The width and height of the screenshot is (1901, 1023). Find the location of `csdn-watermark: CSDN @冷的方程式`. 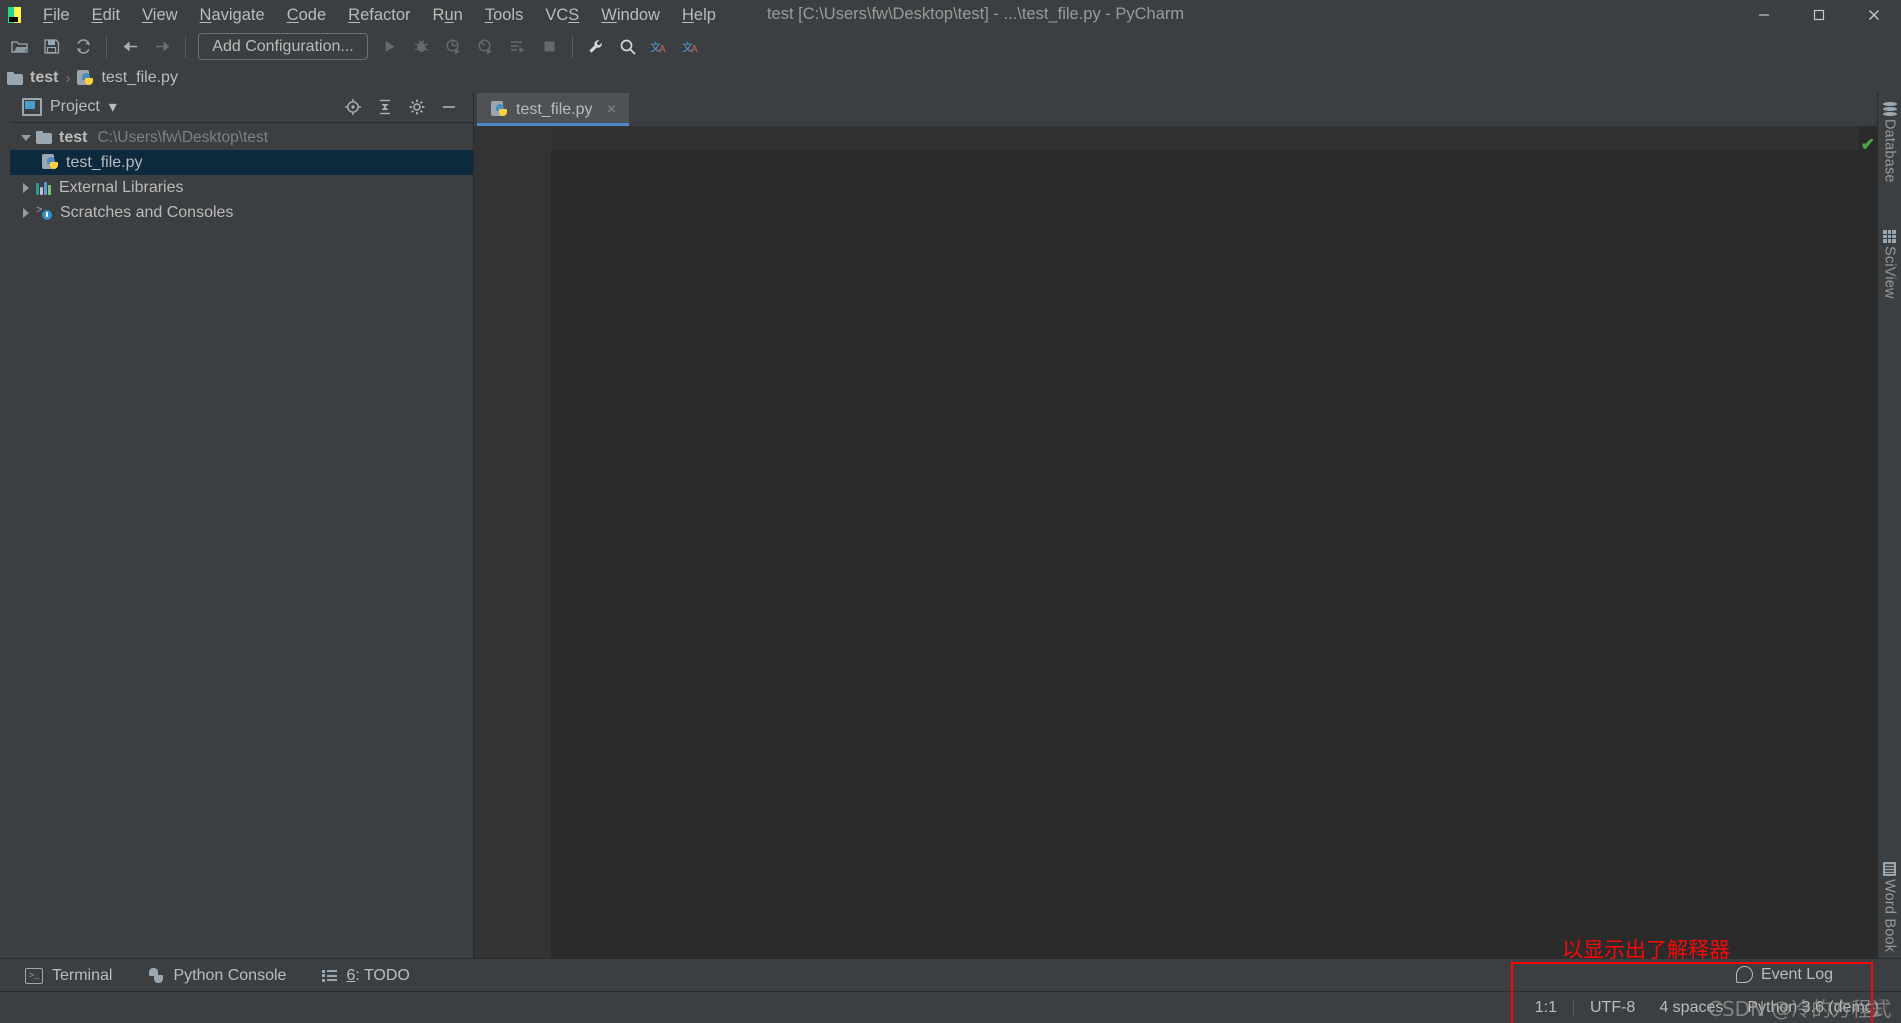

csdn-watermark: CSDN @冷的方程式 is located at coordinates (1800, 1009).